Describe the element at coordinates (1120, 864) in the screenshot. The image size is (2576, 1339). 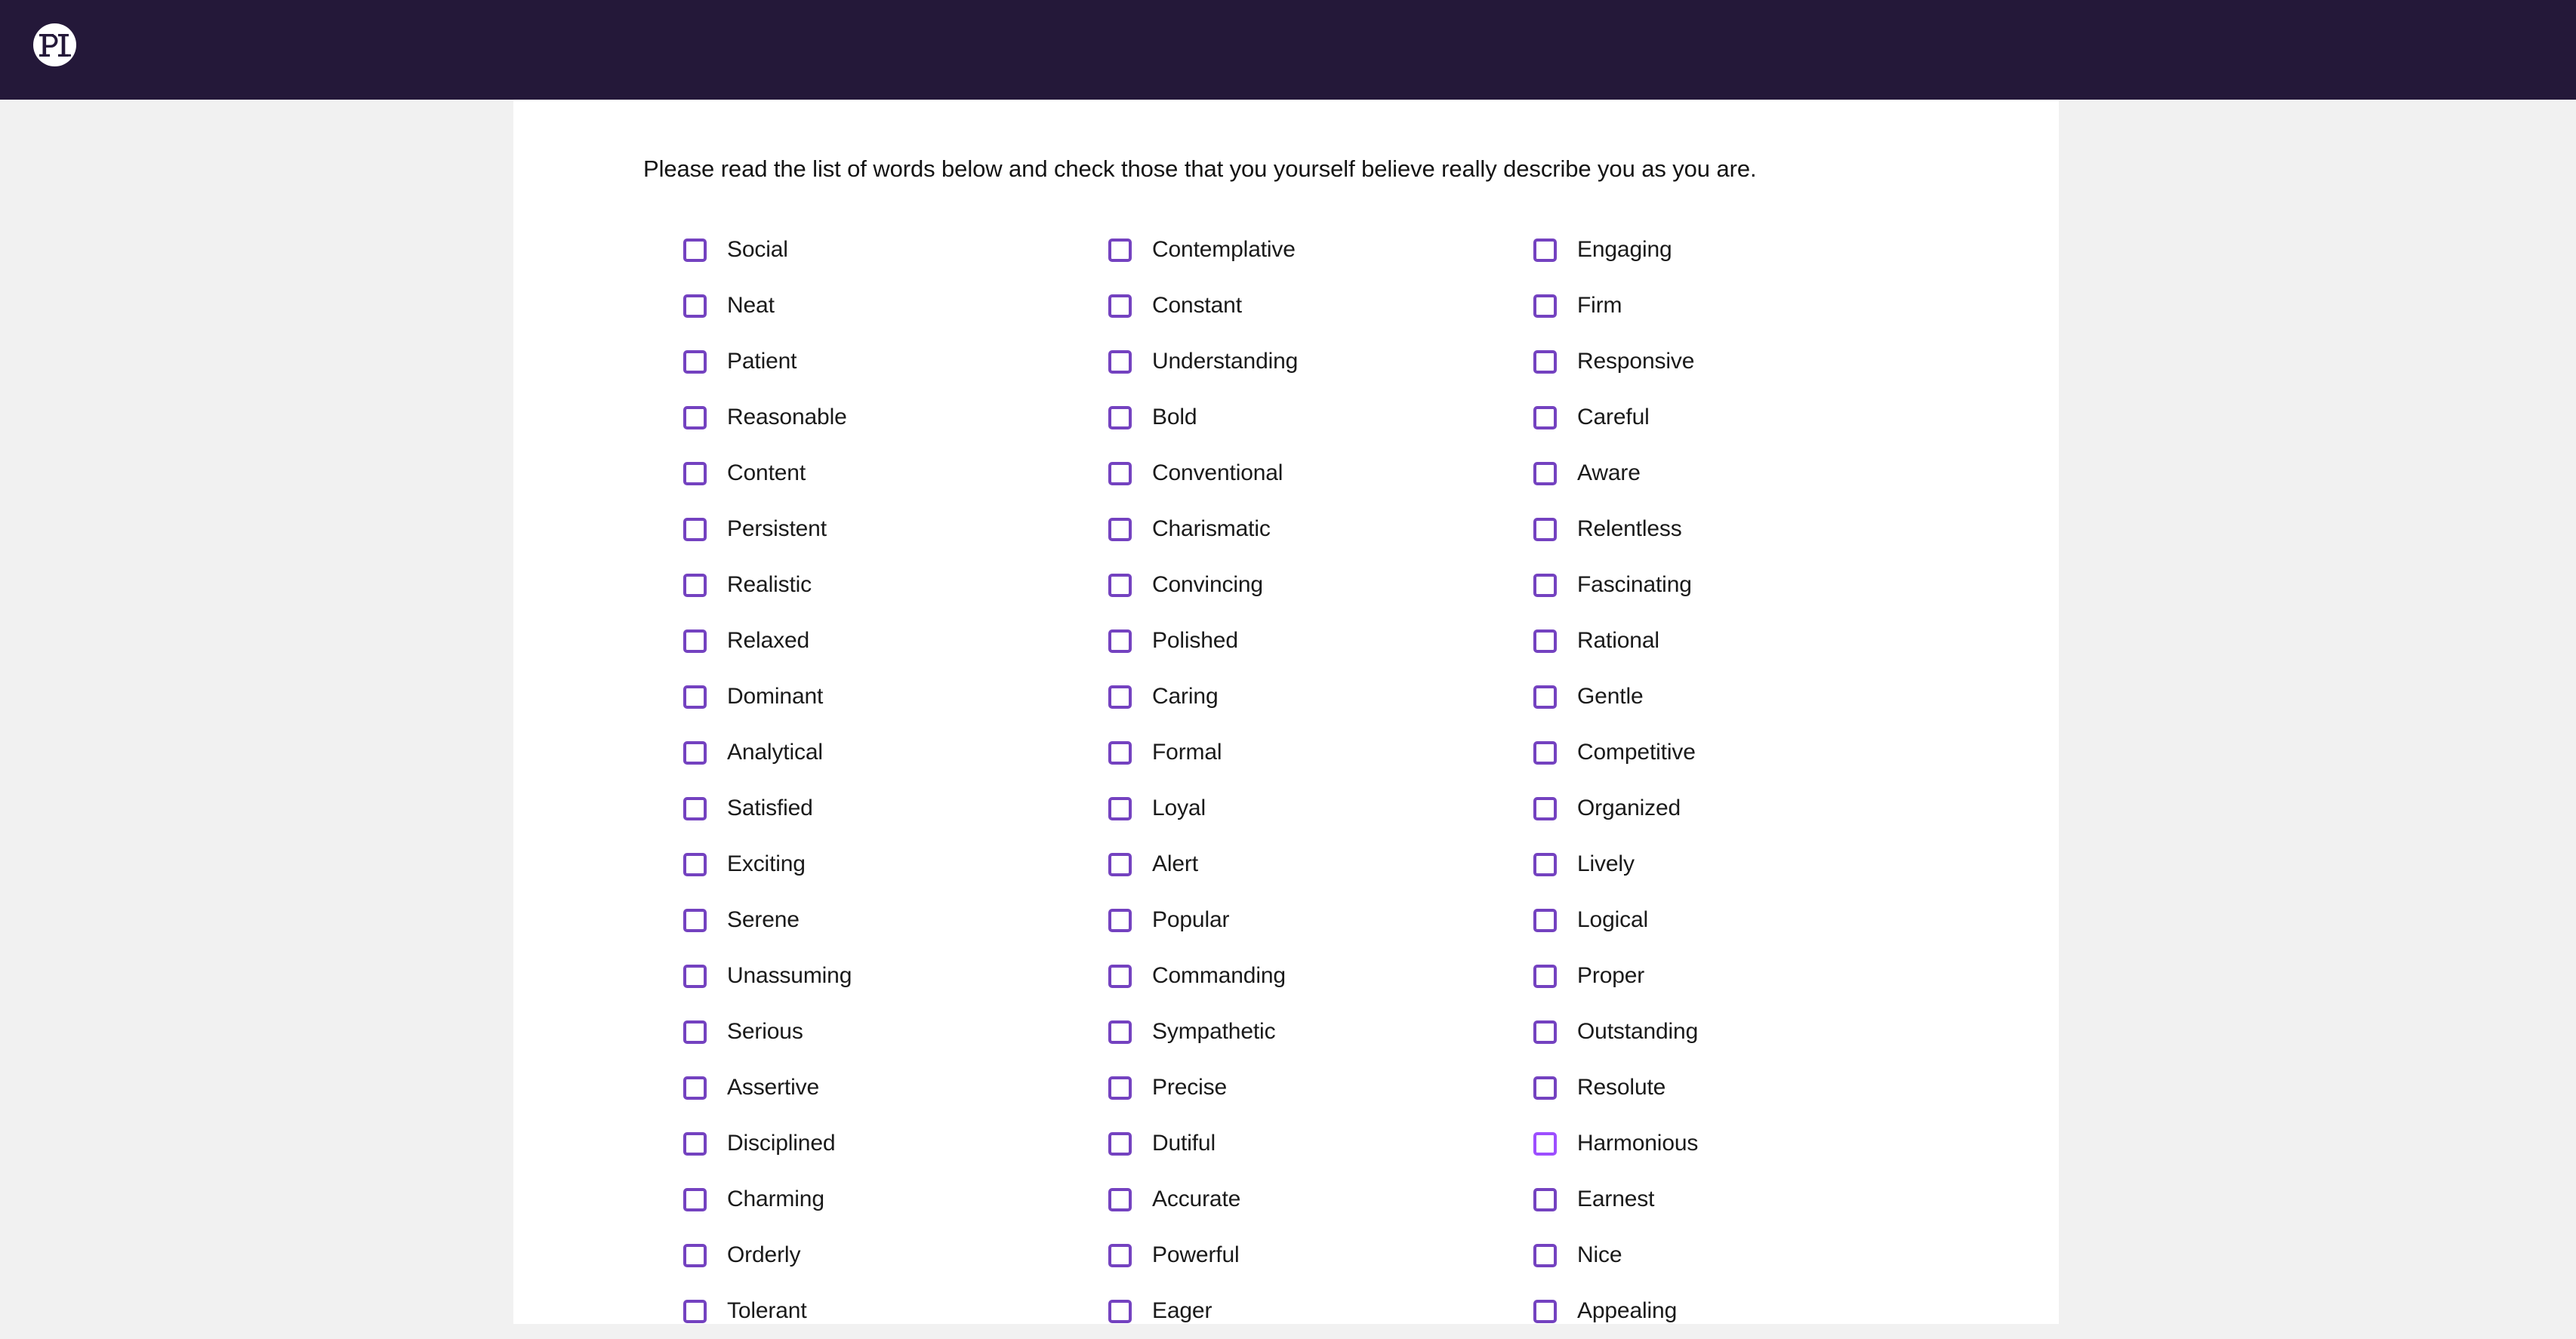
I see `checkbox-alert` at that location.